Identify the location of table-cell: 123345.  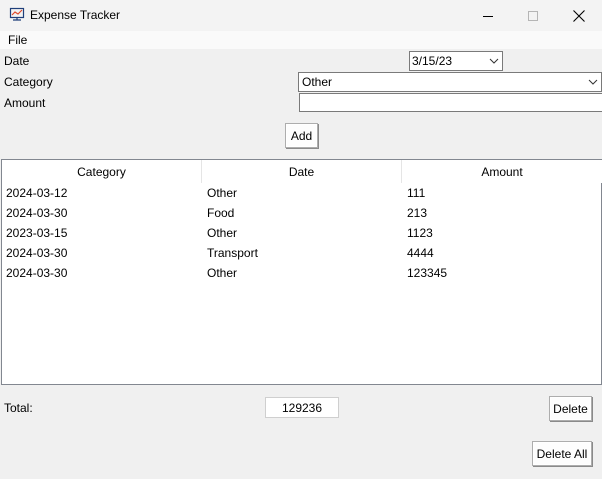
(427, 273).